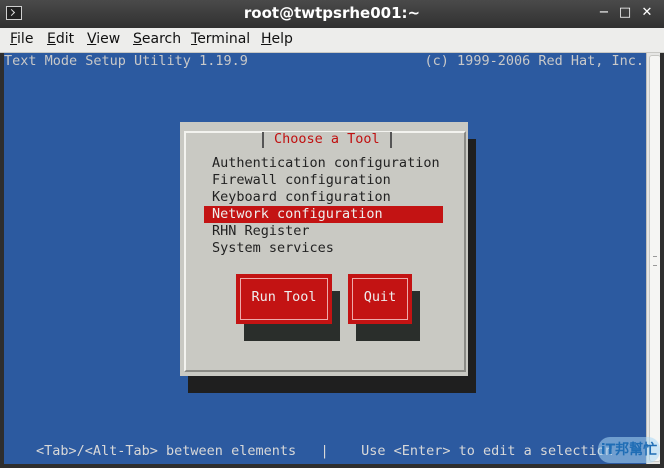  I want to click on menu-help: Help, so click(277, 39).